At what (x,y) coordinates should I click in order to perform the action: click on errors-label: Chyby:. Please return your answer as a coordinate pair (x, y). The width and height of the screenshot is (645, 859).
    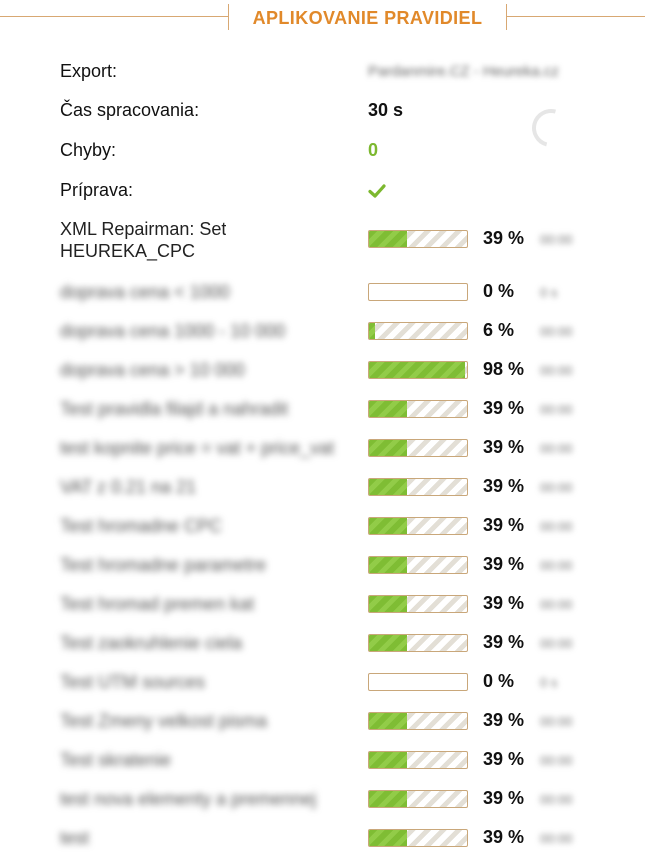
    Looking at the image, I should click on (88, 150).